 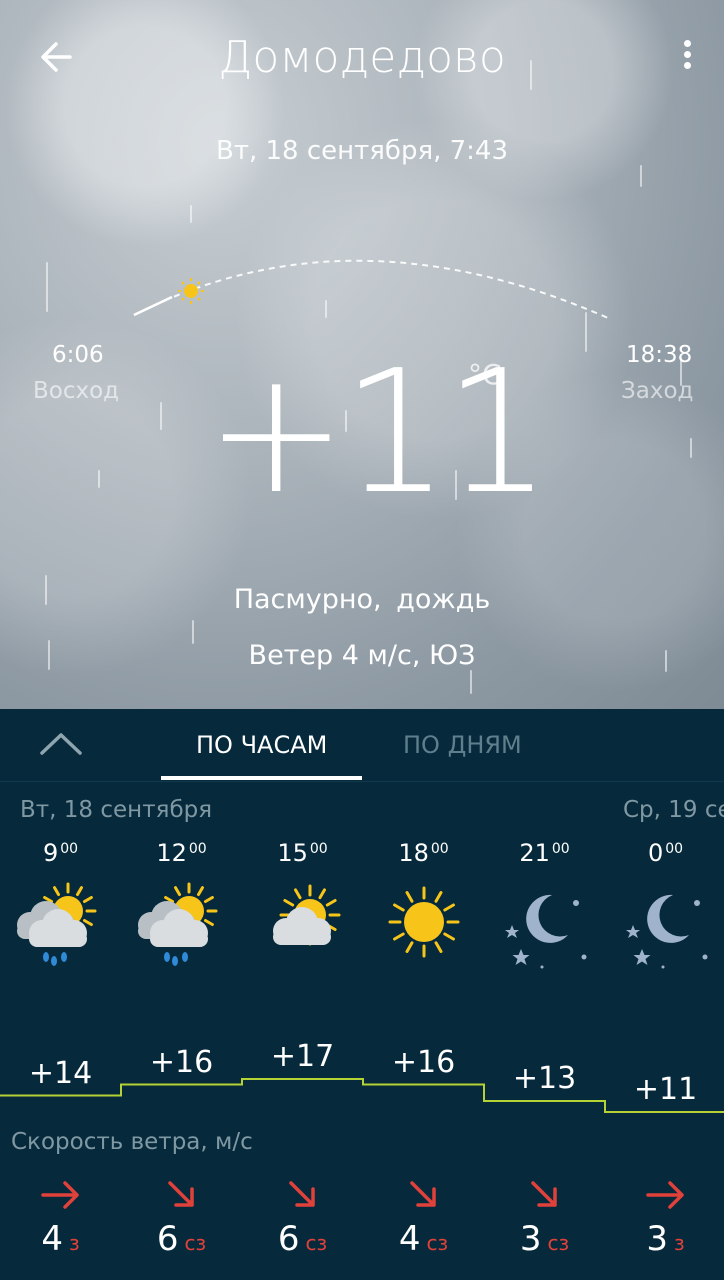 I want to click on forecast-temperature: +11, so click(x=665, y=1089).